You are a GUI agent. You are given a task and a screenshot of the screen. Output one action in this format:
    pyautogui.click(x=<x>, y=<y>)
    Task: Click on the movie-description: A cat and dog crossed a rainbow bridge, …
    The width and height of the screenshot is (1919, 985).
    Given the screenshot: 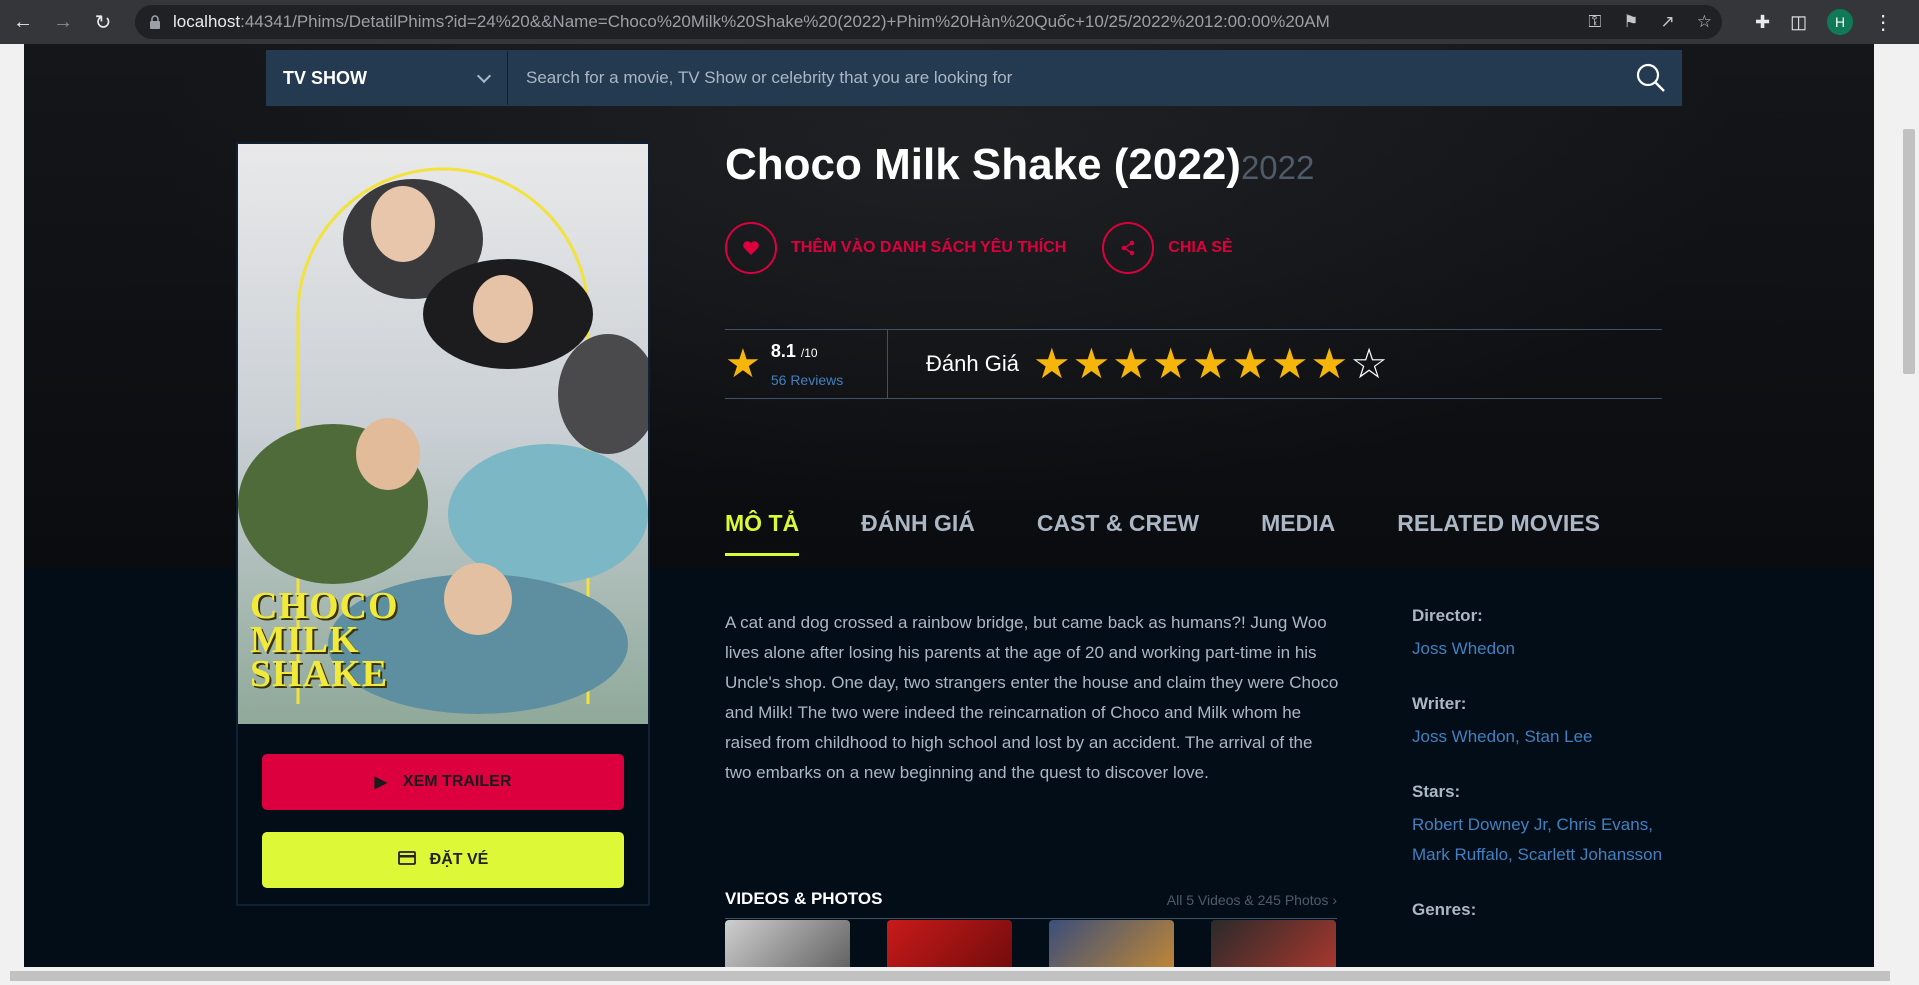 What is the action you would take?
    pyautogui.click(x=1032, y=697)
    